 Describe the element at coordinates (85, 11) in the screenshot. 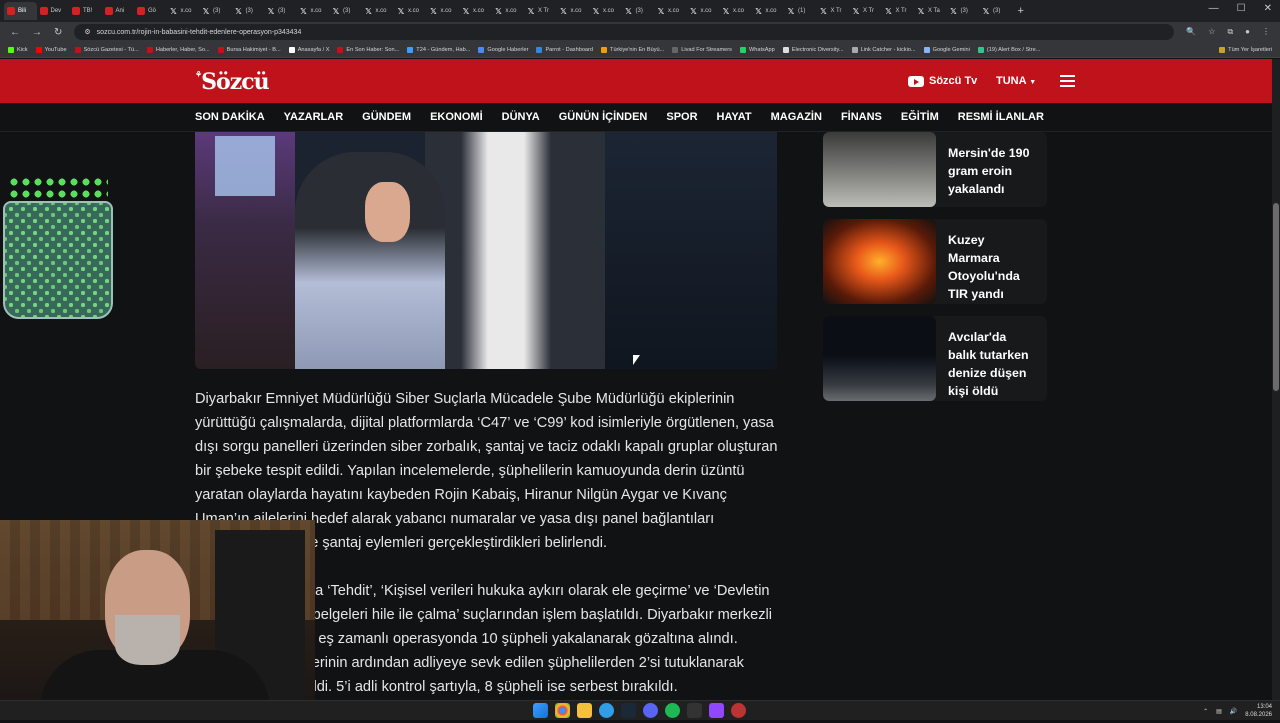

I see `browser-tab: TB!` at that location.